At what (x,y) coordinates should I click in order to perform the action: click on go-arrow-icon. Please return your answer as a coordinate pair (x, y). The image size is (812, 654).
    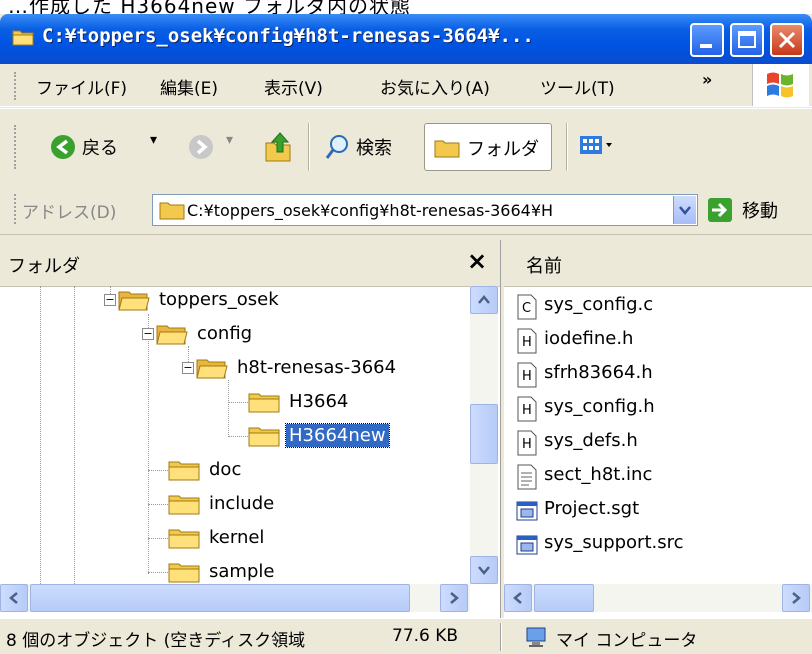
    Looking at the image, I should click on (720, 210).